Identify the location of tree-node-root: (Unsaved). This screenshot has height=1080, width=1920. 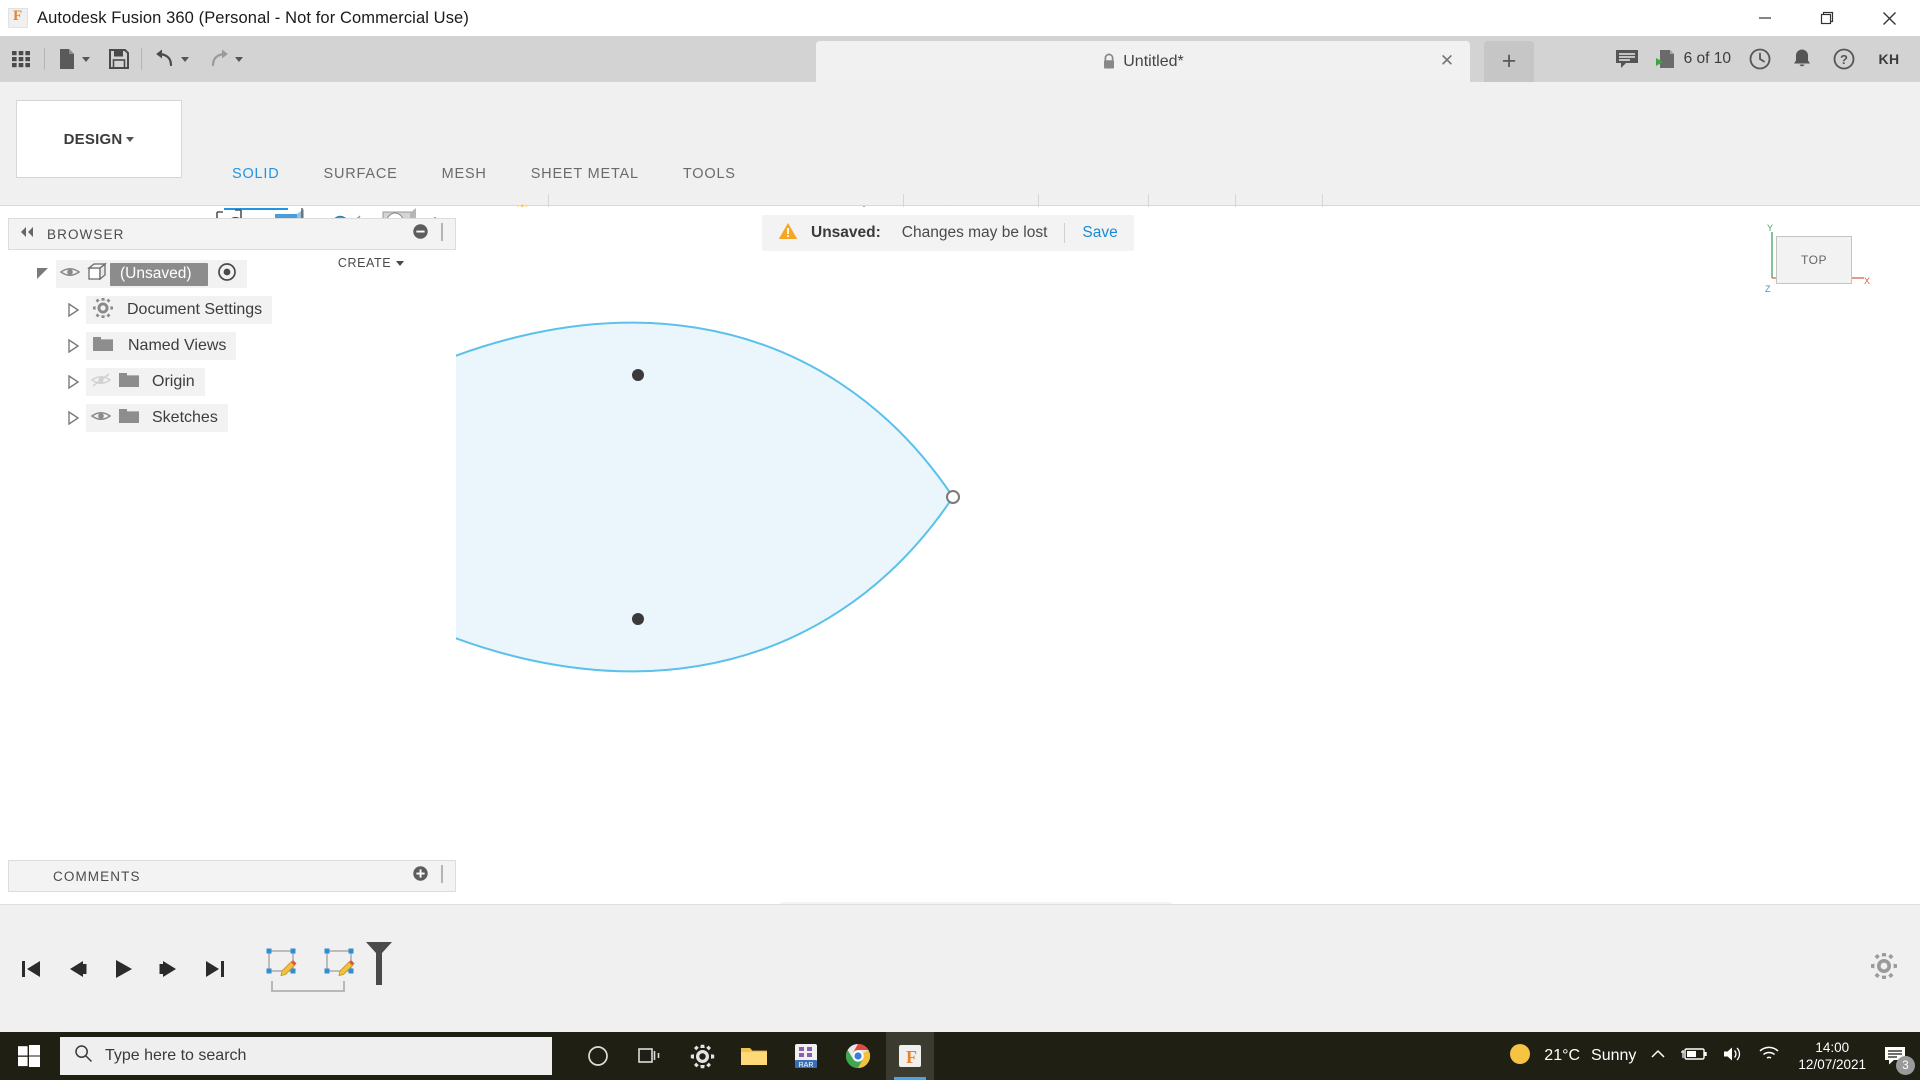
(232, 274).